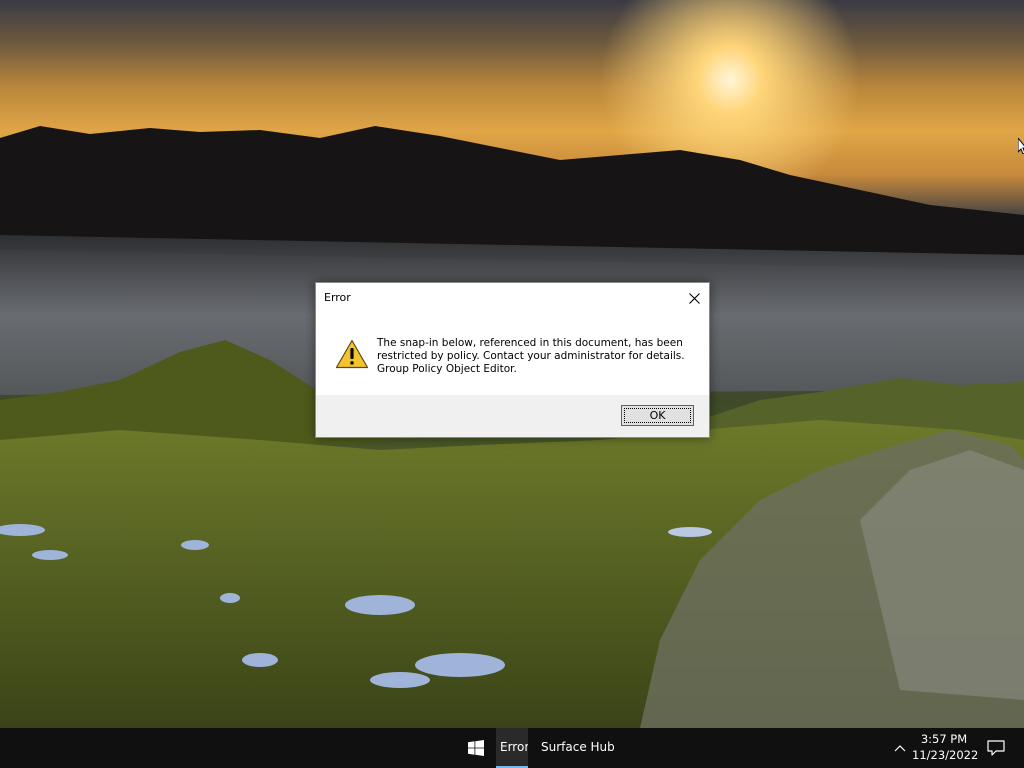 This screenshot has width=1024, height=768. What do you see at coordinates (447, 369) in the screenshot?
I see `message-line: Group Policy Object Editor.` at bounding box center [447, 369].